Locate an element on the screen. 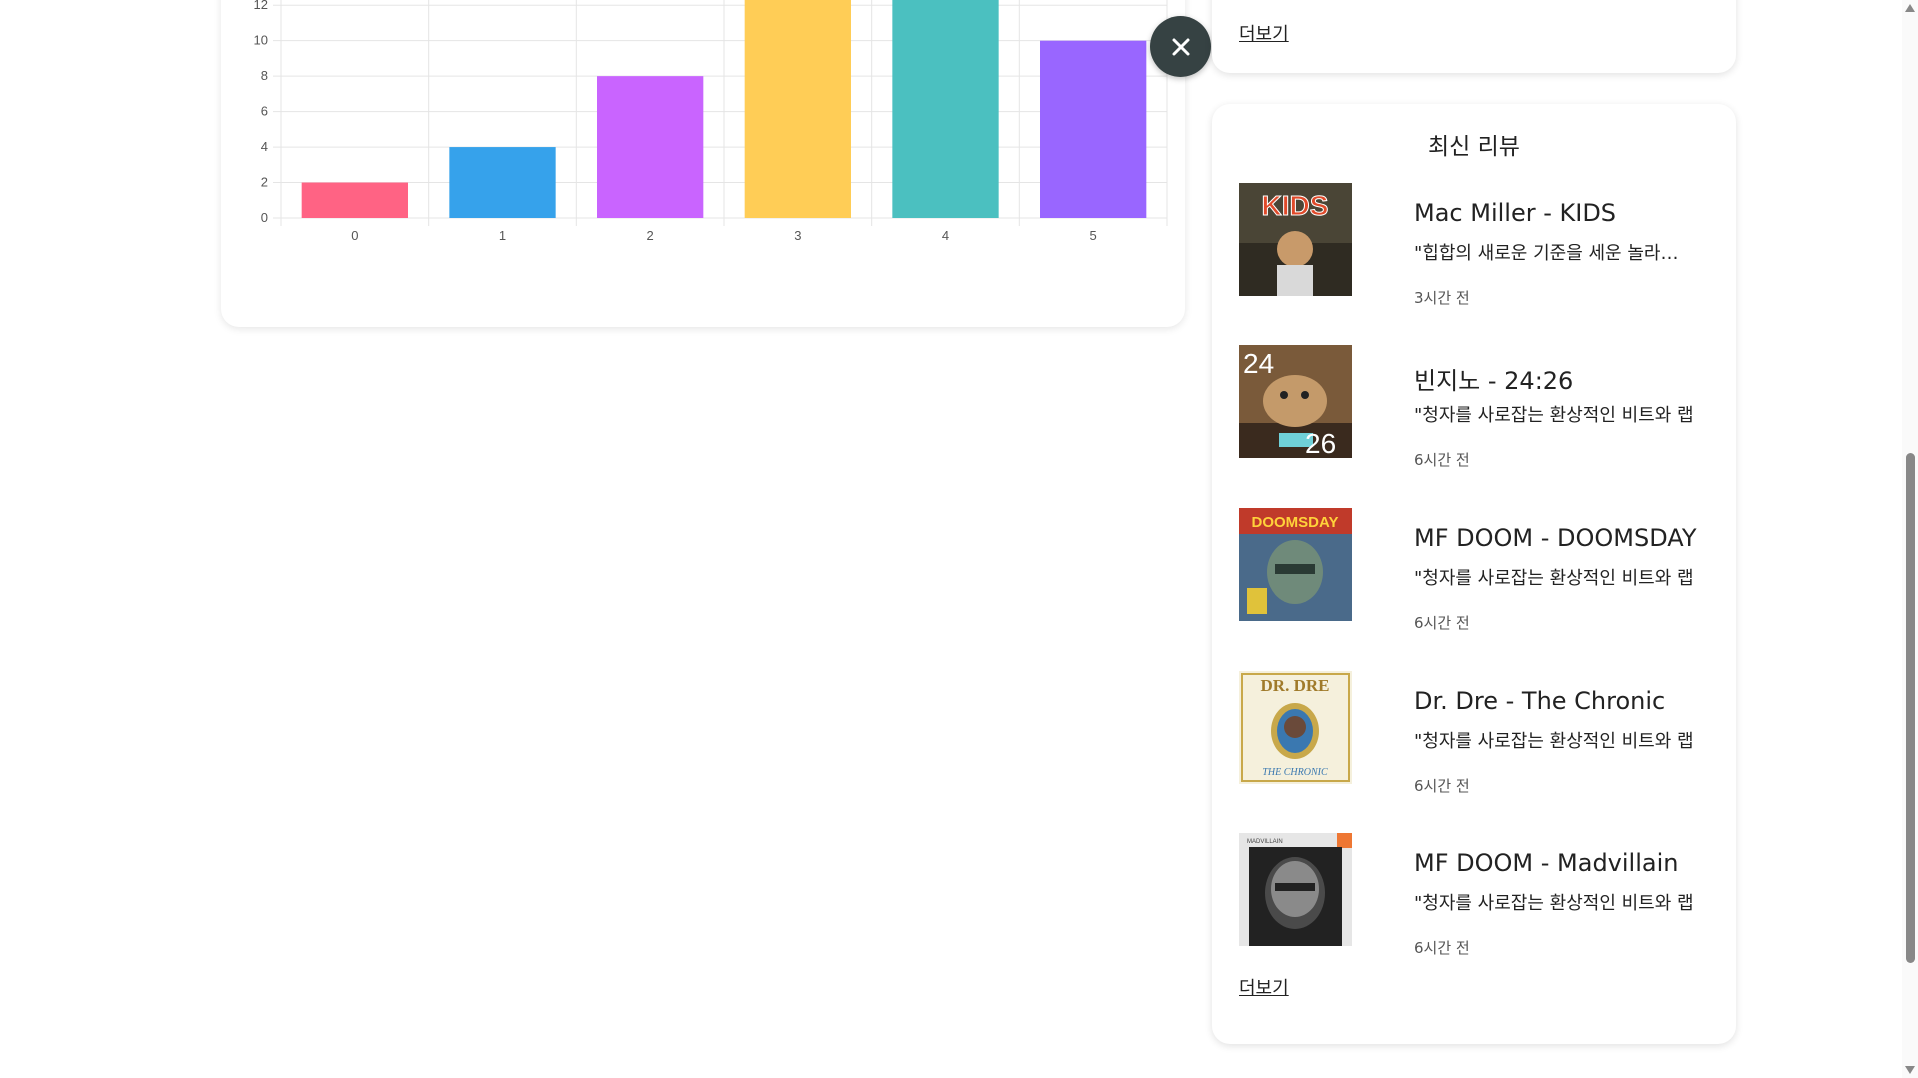  x-tick-label: 4 is located at coordinates (945, 235).